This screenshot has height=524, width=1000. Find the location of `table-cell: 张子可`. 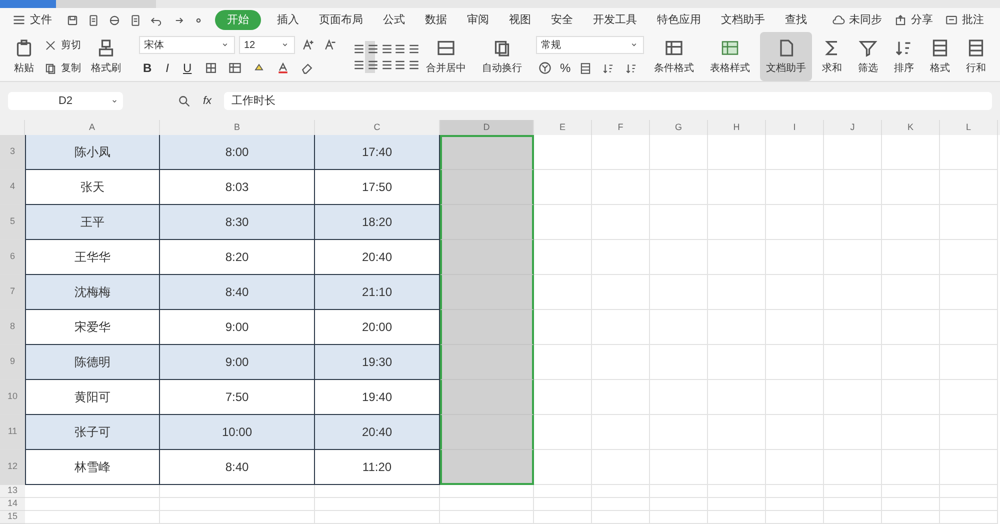

table-cell: 张子可 is located at coordinates (92, 432).